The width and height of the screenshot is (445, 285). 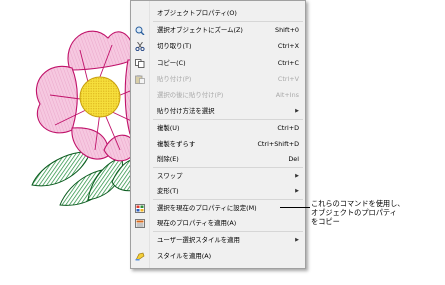 I want to click on menu-item-label: スタイルを適用(A), so click(x=184, y=256).